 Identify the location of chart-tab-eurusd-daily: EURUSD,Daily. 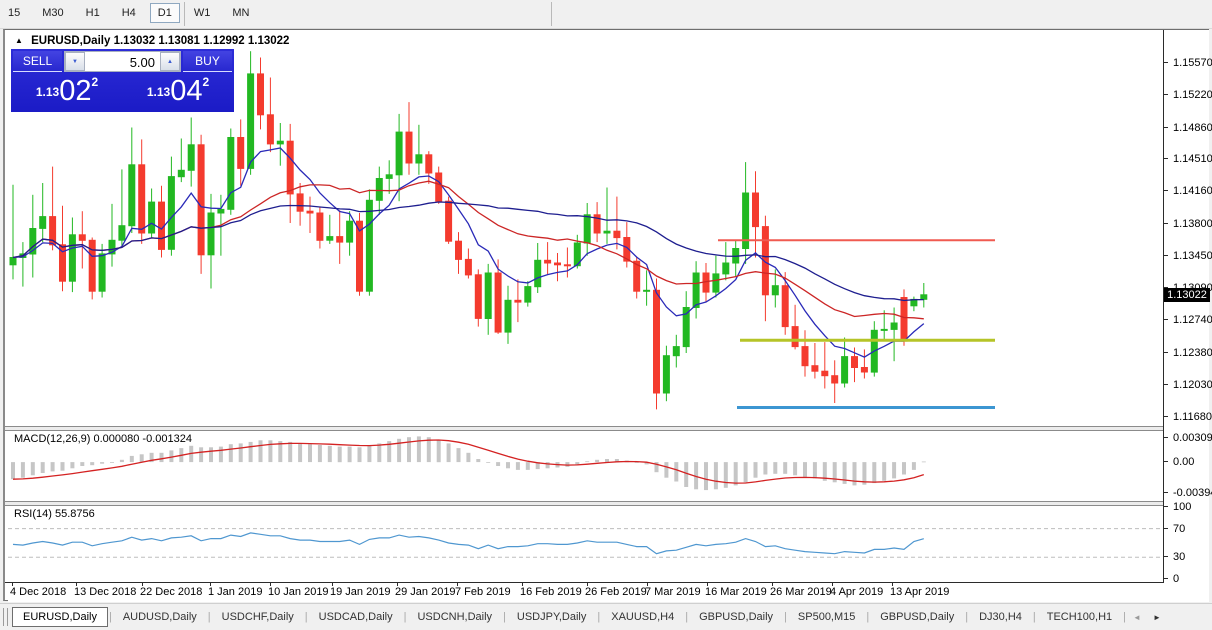
(60, 617).